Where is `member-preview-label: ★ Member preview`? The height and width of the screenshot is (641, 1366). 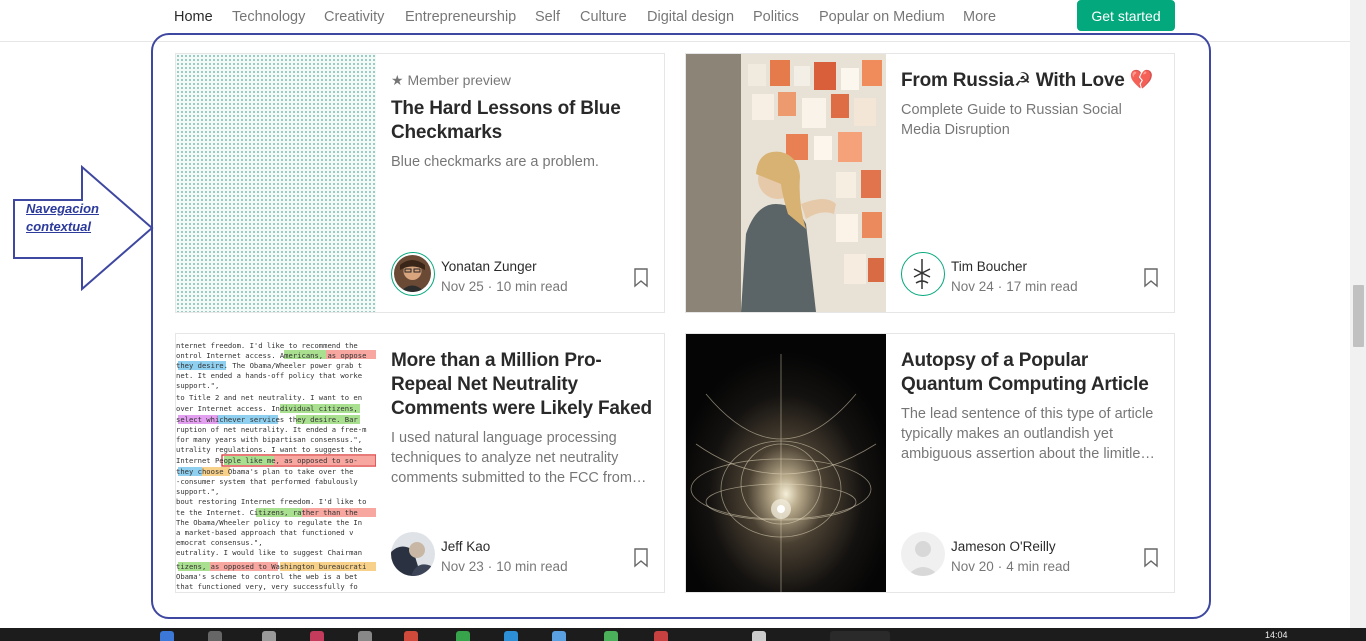
member-preview-label: ★ Member preview is located at coordinates (451, 80).